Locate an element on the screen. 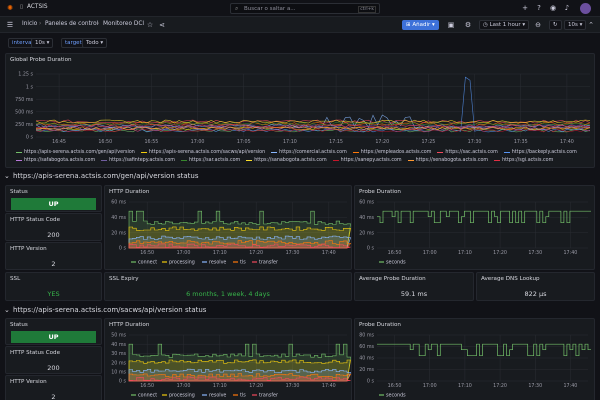  menu-icon: ☰ is located at coordinates (10, 25).